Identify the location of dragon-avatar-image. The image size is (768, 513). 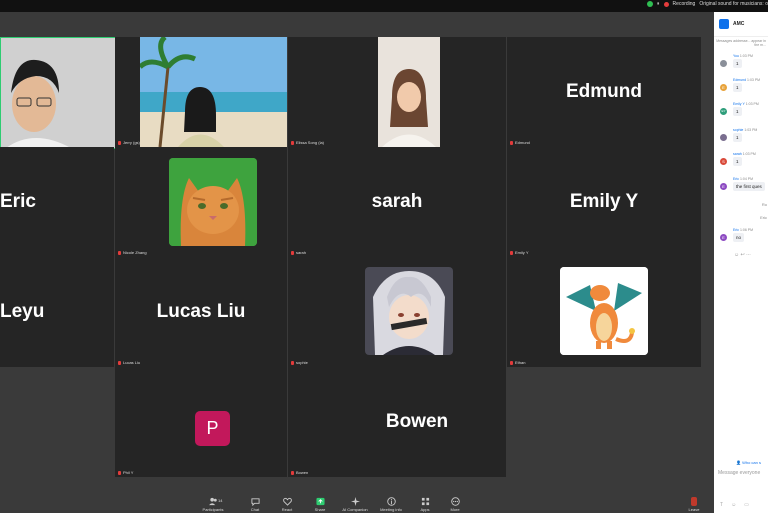
(604, 311).